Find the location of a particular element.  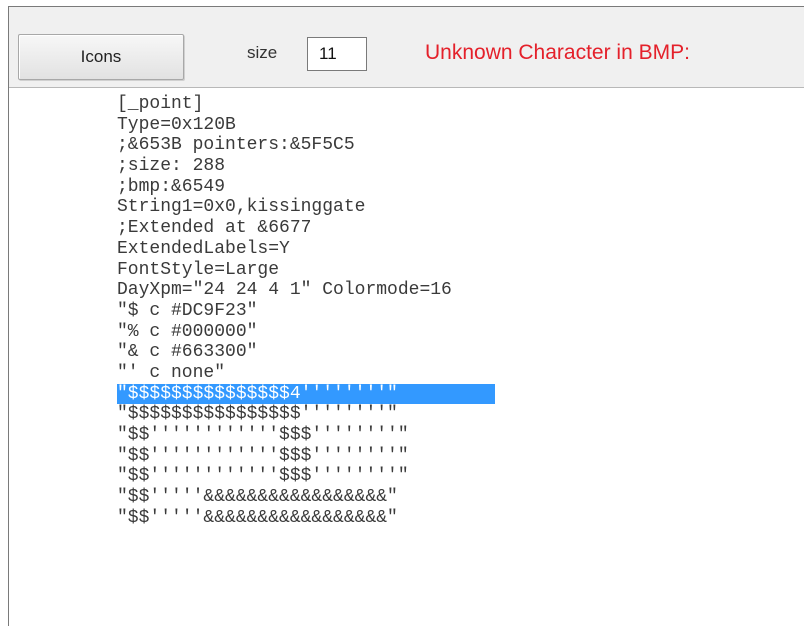

size-label: size is located at coordinates (262, 52).